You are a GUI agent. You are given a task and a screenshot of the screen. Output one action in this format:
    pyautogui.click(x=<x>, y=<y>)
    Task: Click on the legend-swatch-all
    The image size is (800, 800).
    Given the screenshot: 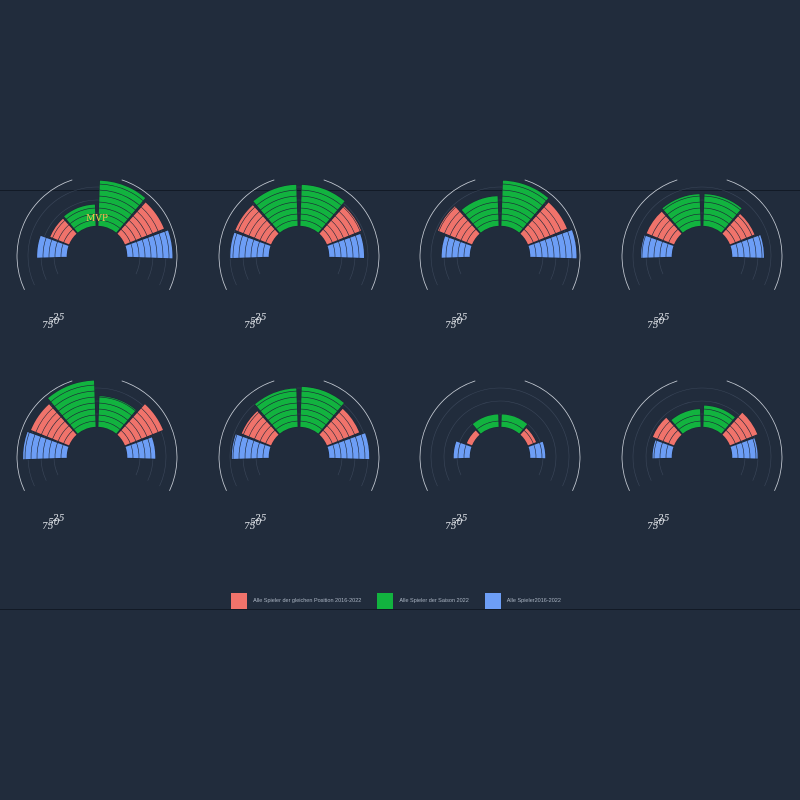 What is the action you would take?
    pyautogui.click(x=492, y=601)
    